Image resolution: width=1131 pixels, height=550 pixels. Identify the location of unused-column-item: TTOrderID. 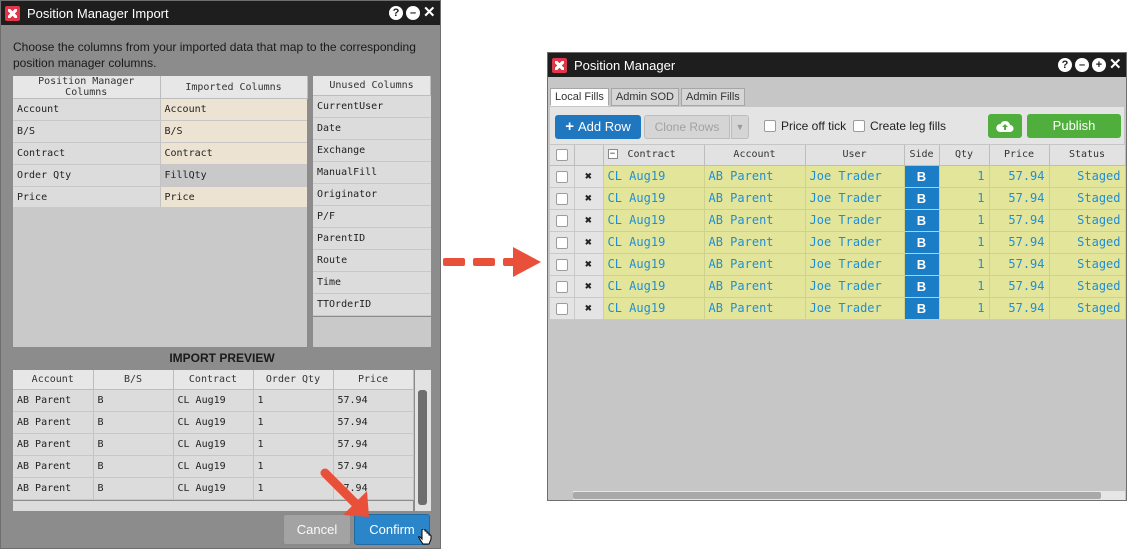
(372, 304).